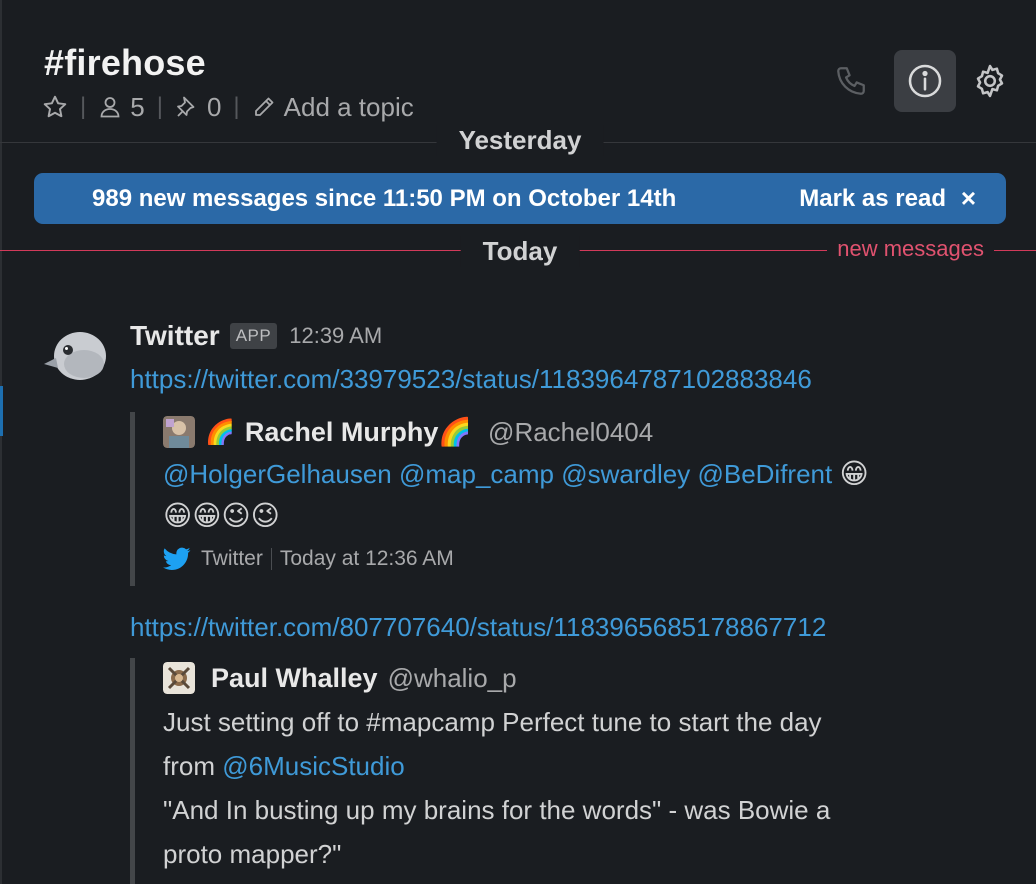 This screenshot has height=884, width=1036. I want to click on author-prefix: 🌈, so click(220, 432).